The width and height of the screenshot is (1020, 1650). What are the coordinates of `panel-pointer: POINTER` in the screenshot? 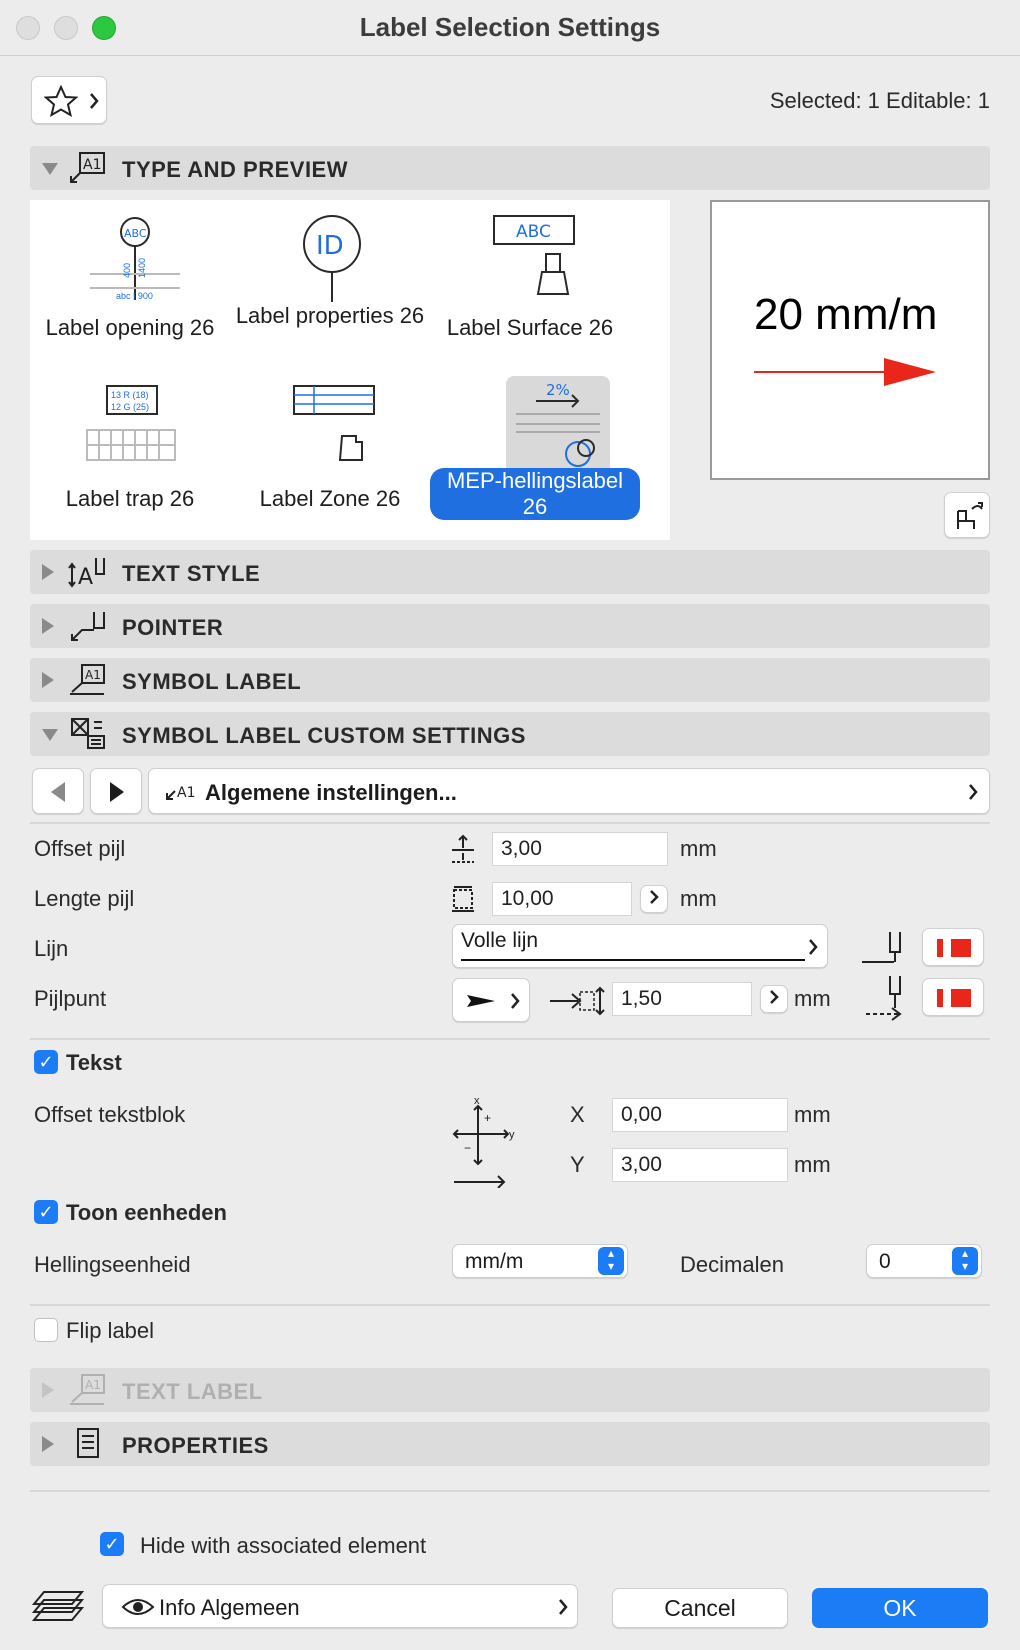 It's located at (510, 626).